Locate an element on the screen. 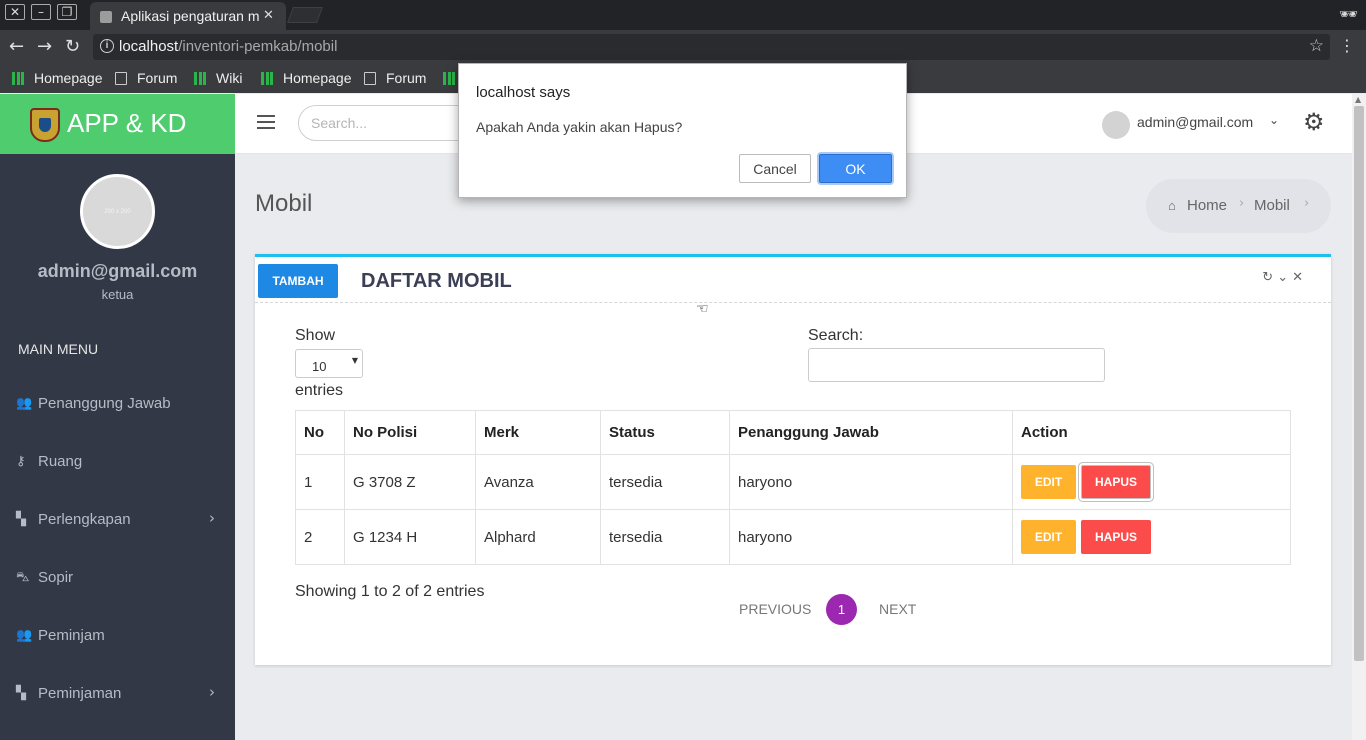 Image resolution: width=1366 pixels, height=740 pixels. collapse-icon: ⌄ is located at coordinates (1284, 277).